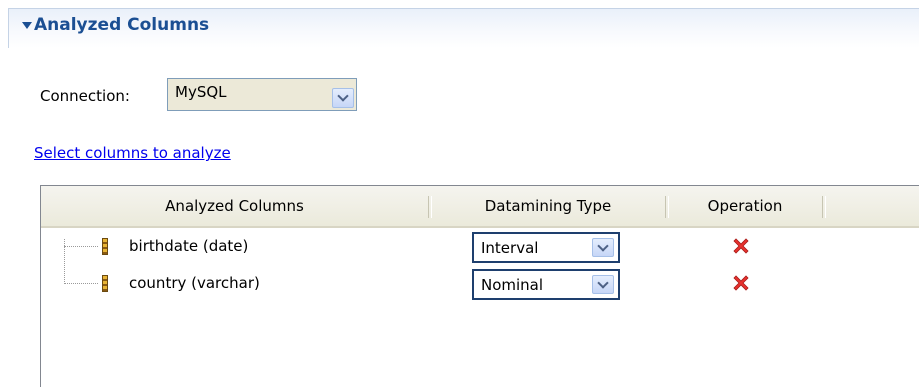 This screenshot has height=387, width=919. Describe the element at coordinates (262, 94) in the screenshot. I see `connection-dropdown: MySQL` at that location.